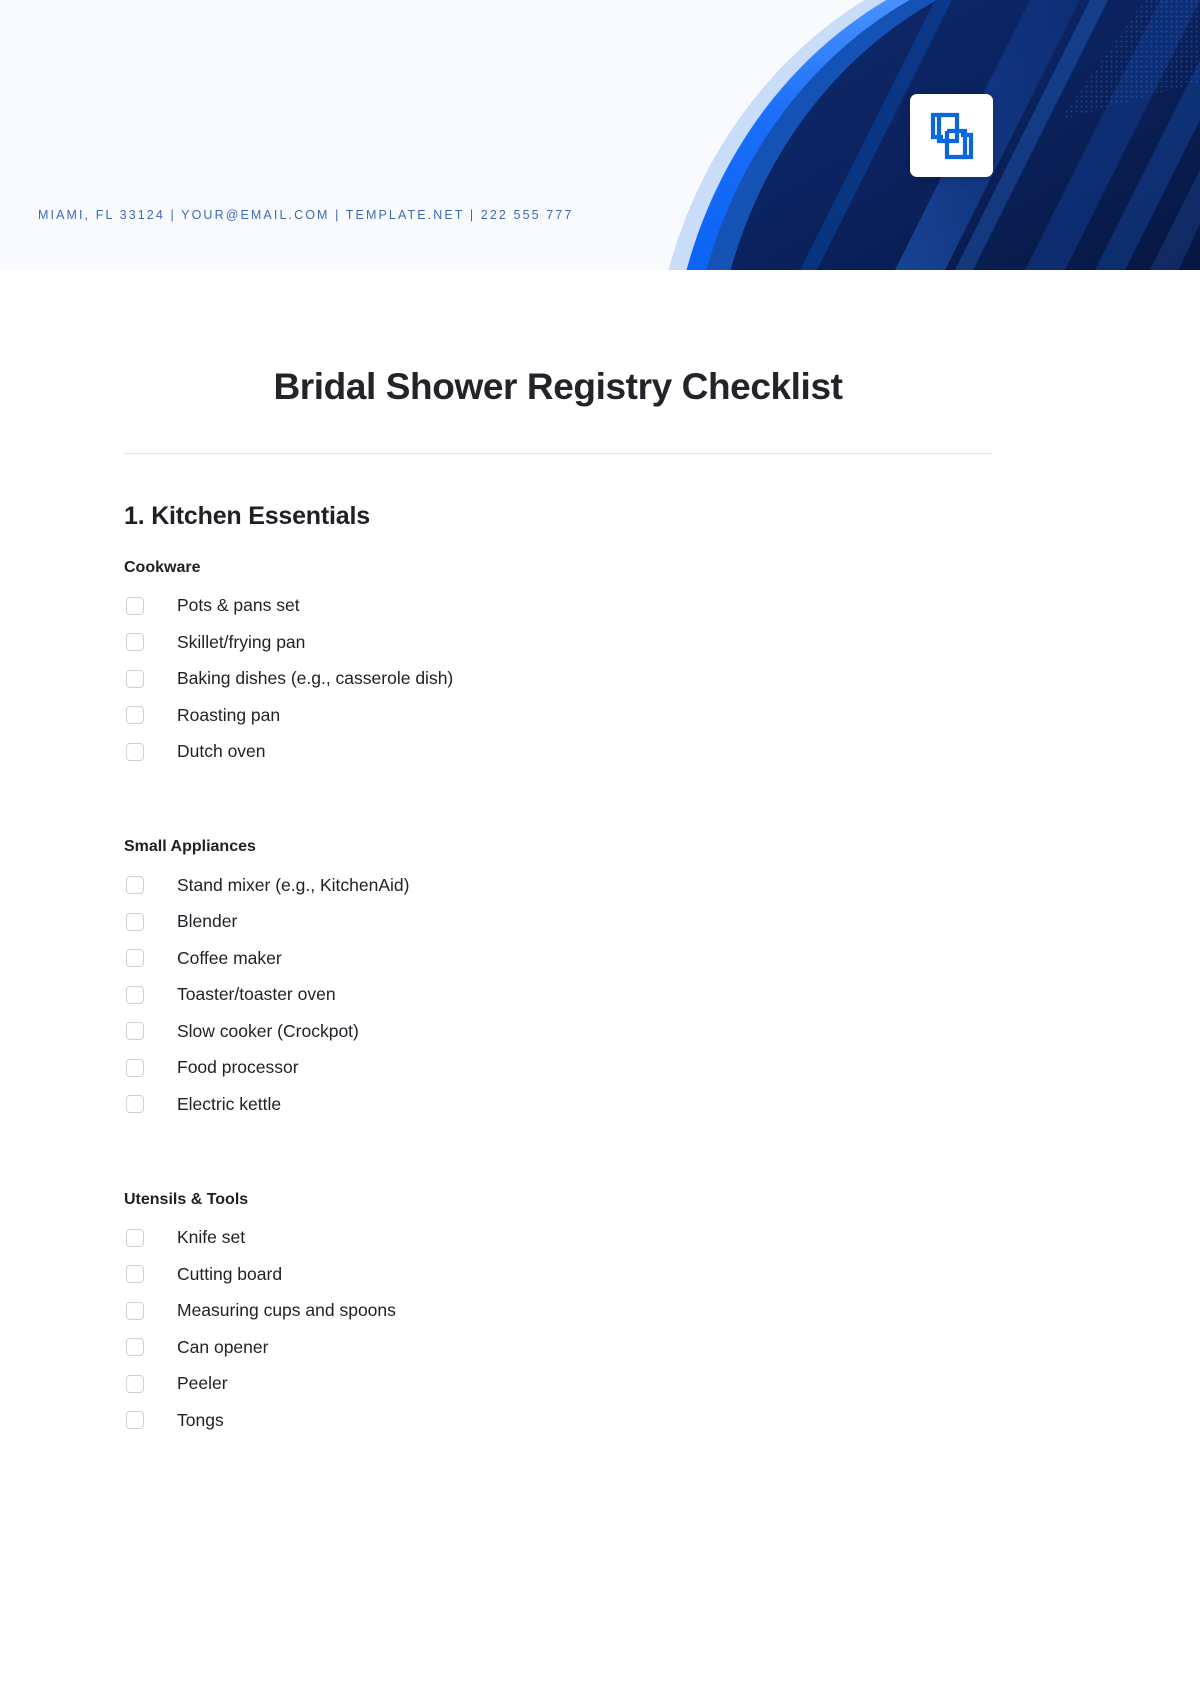 The image size is (1200, 1696). I want to click on checklist-item: Coffee maker, so click(558, 958).